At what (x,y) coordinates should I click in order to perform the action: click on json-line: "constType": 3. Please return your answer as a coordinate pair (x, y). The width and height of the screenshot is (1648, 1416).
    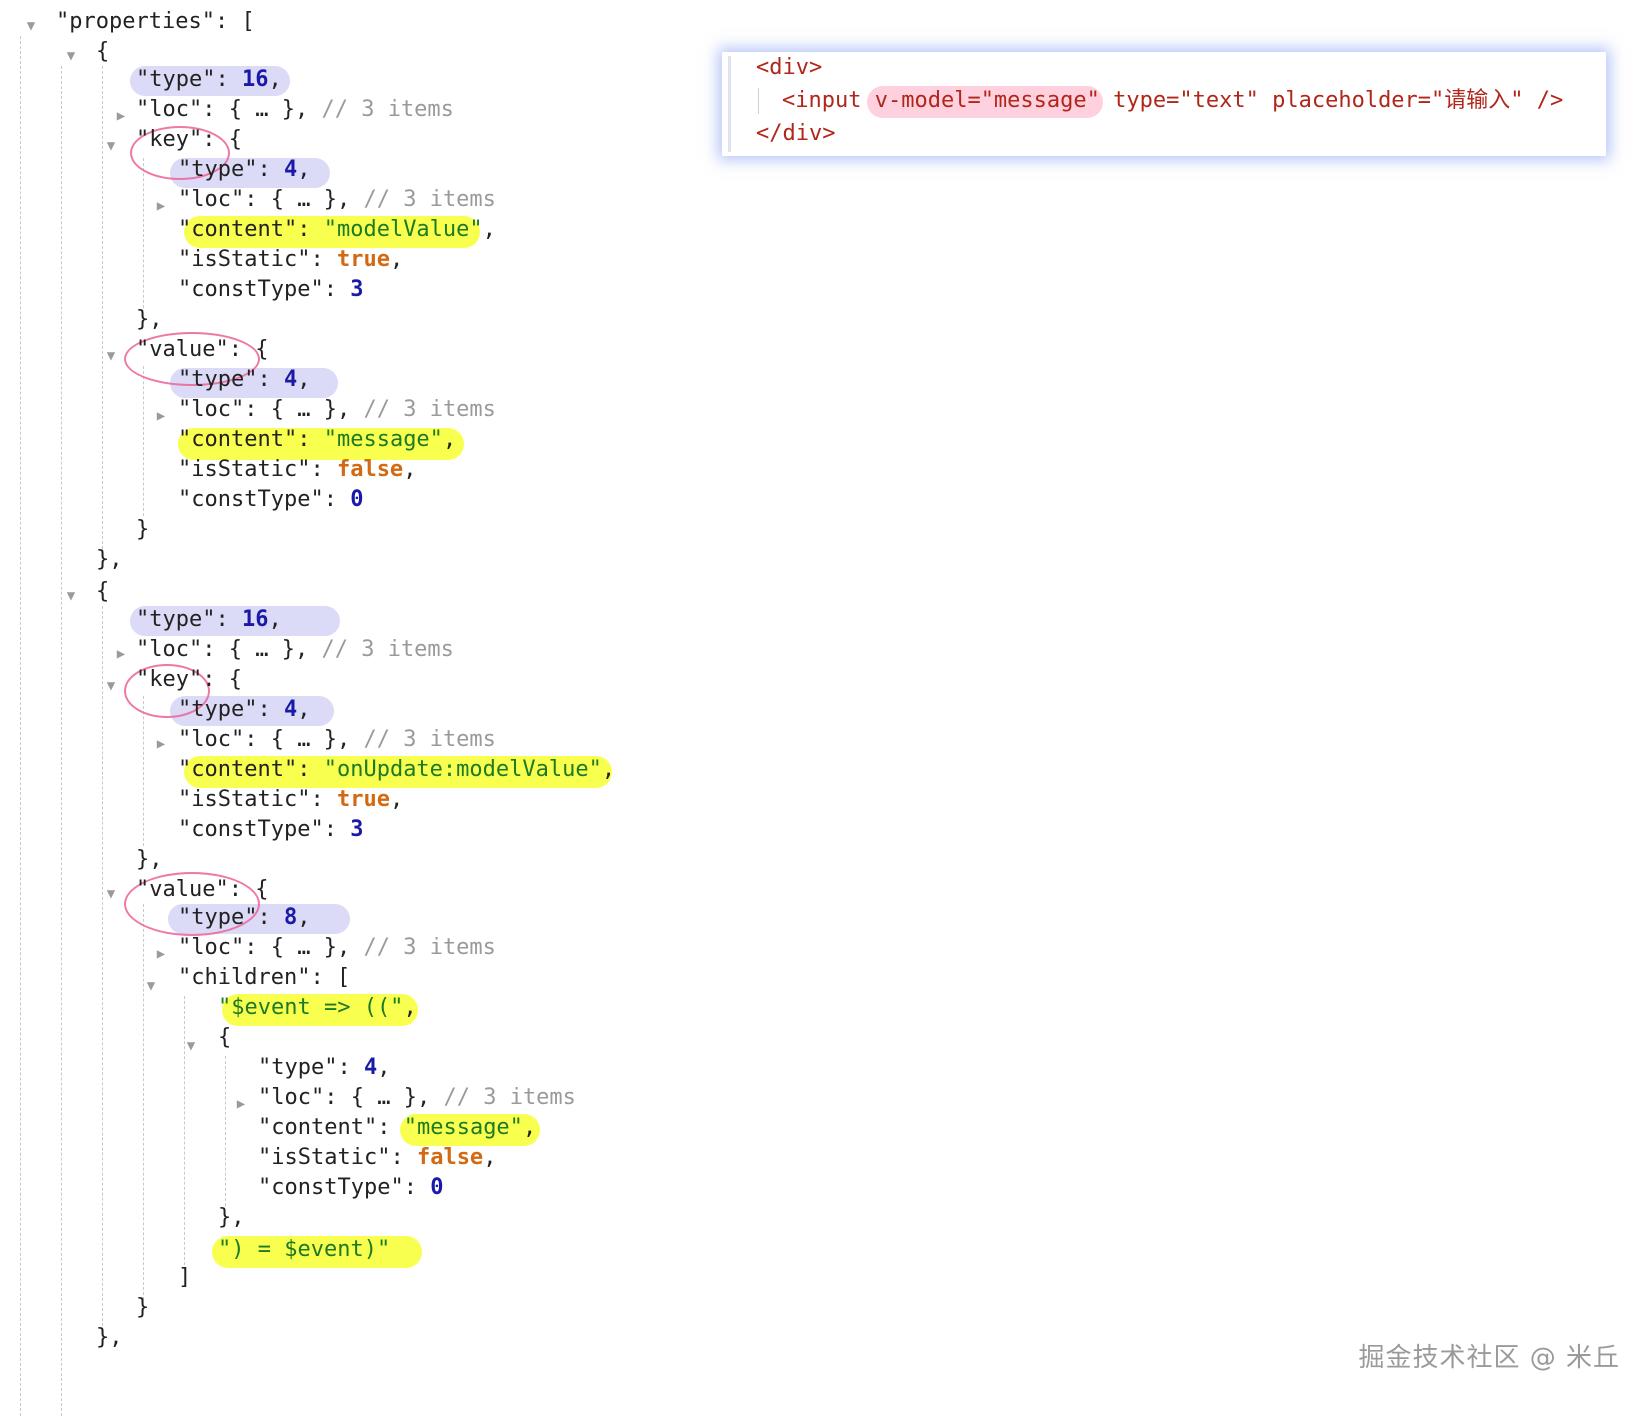
    Looking at the image, I should click on (271, 289).